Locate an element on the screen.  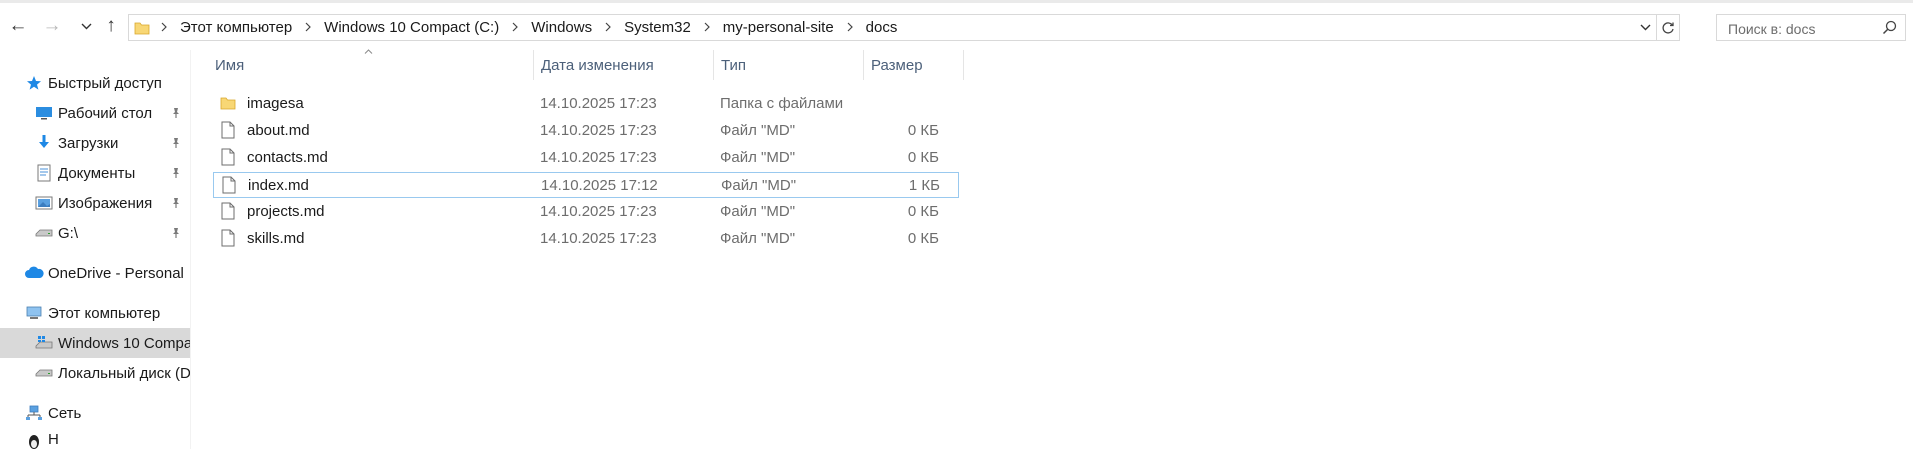
breadcrumb-label: docs is located at coordinates (881, 27).